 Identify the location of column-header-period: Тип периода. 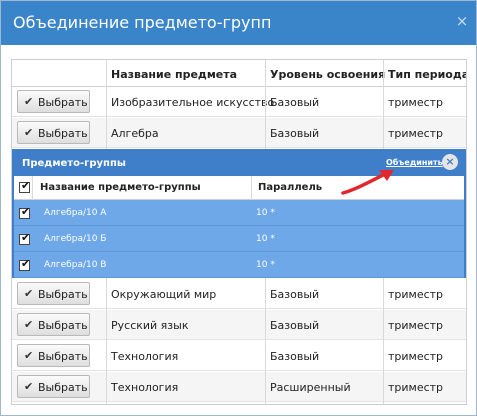
(425, 73).